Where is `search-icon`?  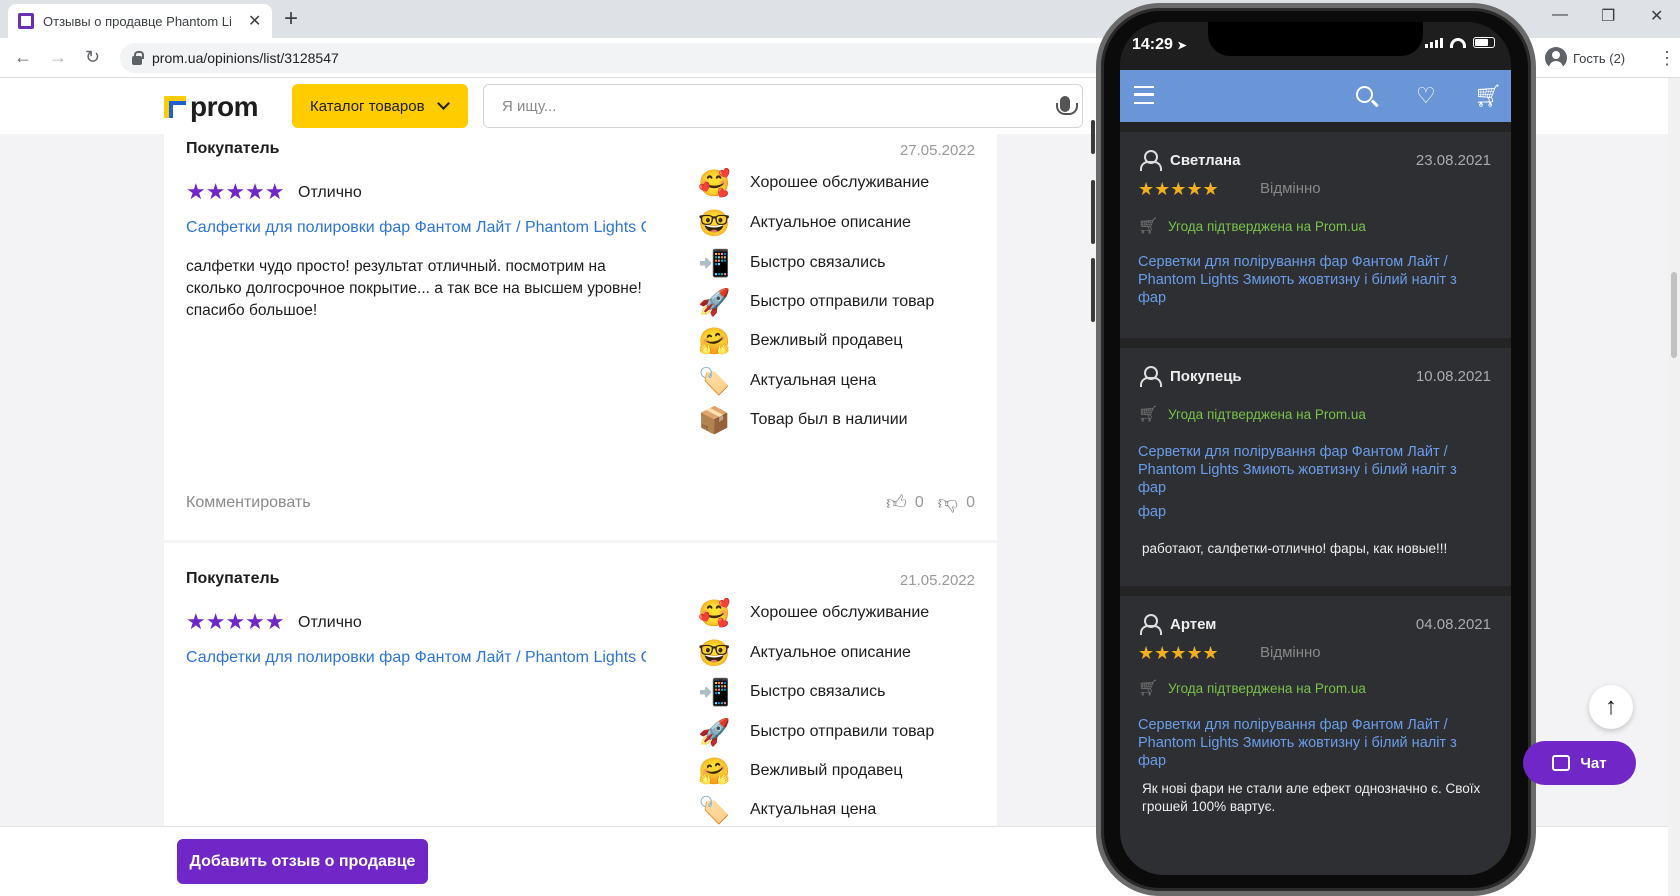 search-icon is located at coordinates (1364, 94).